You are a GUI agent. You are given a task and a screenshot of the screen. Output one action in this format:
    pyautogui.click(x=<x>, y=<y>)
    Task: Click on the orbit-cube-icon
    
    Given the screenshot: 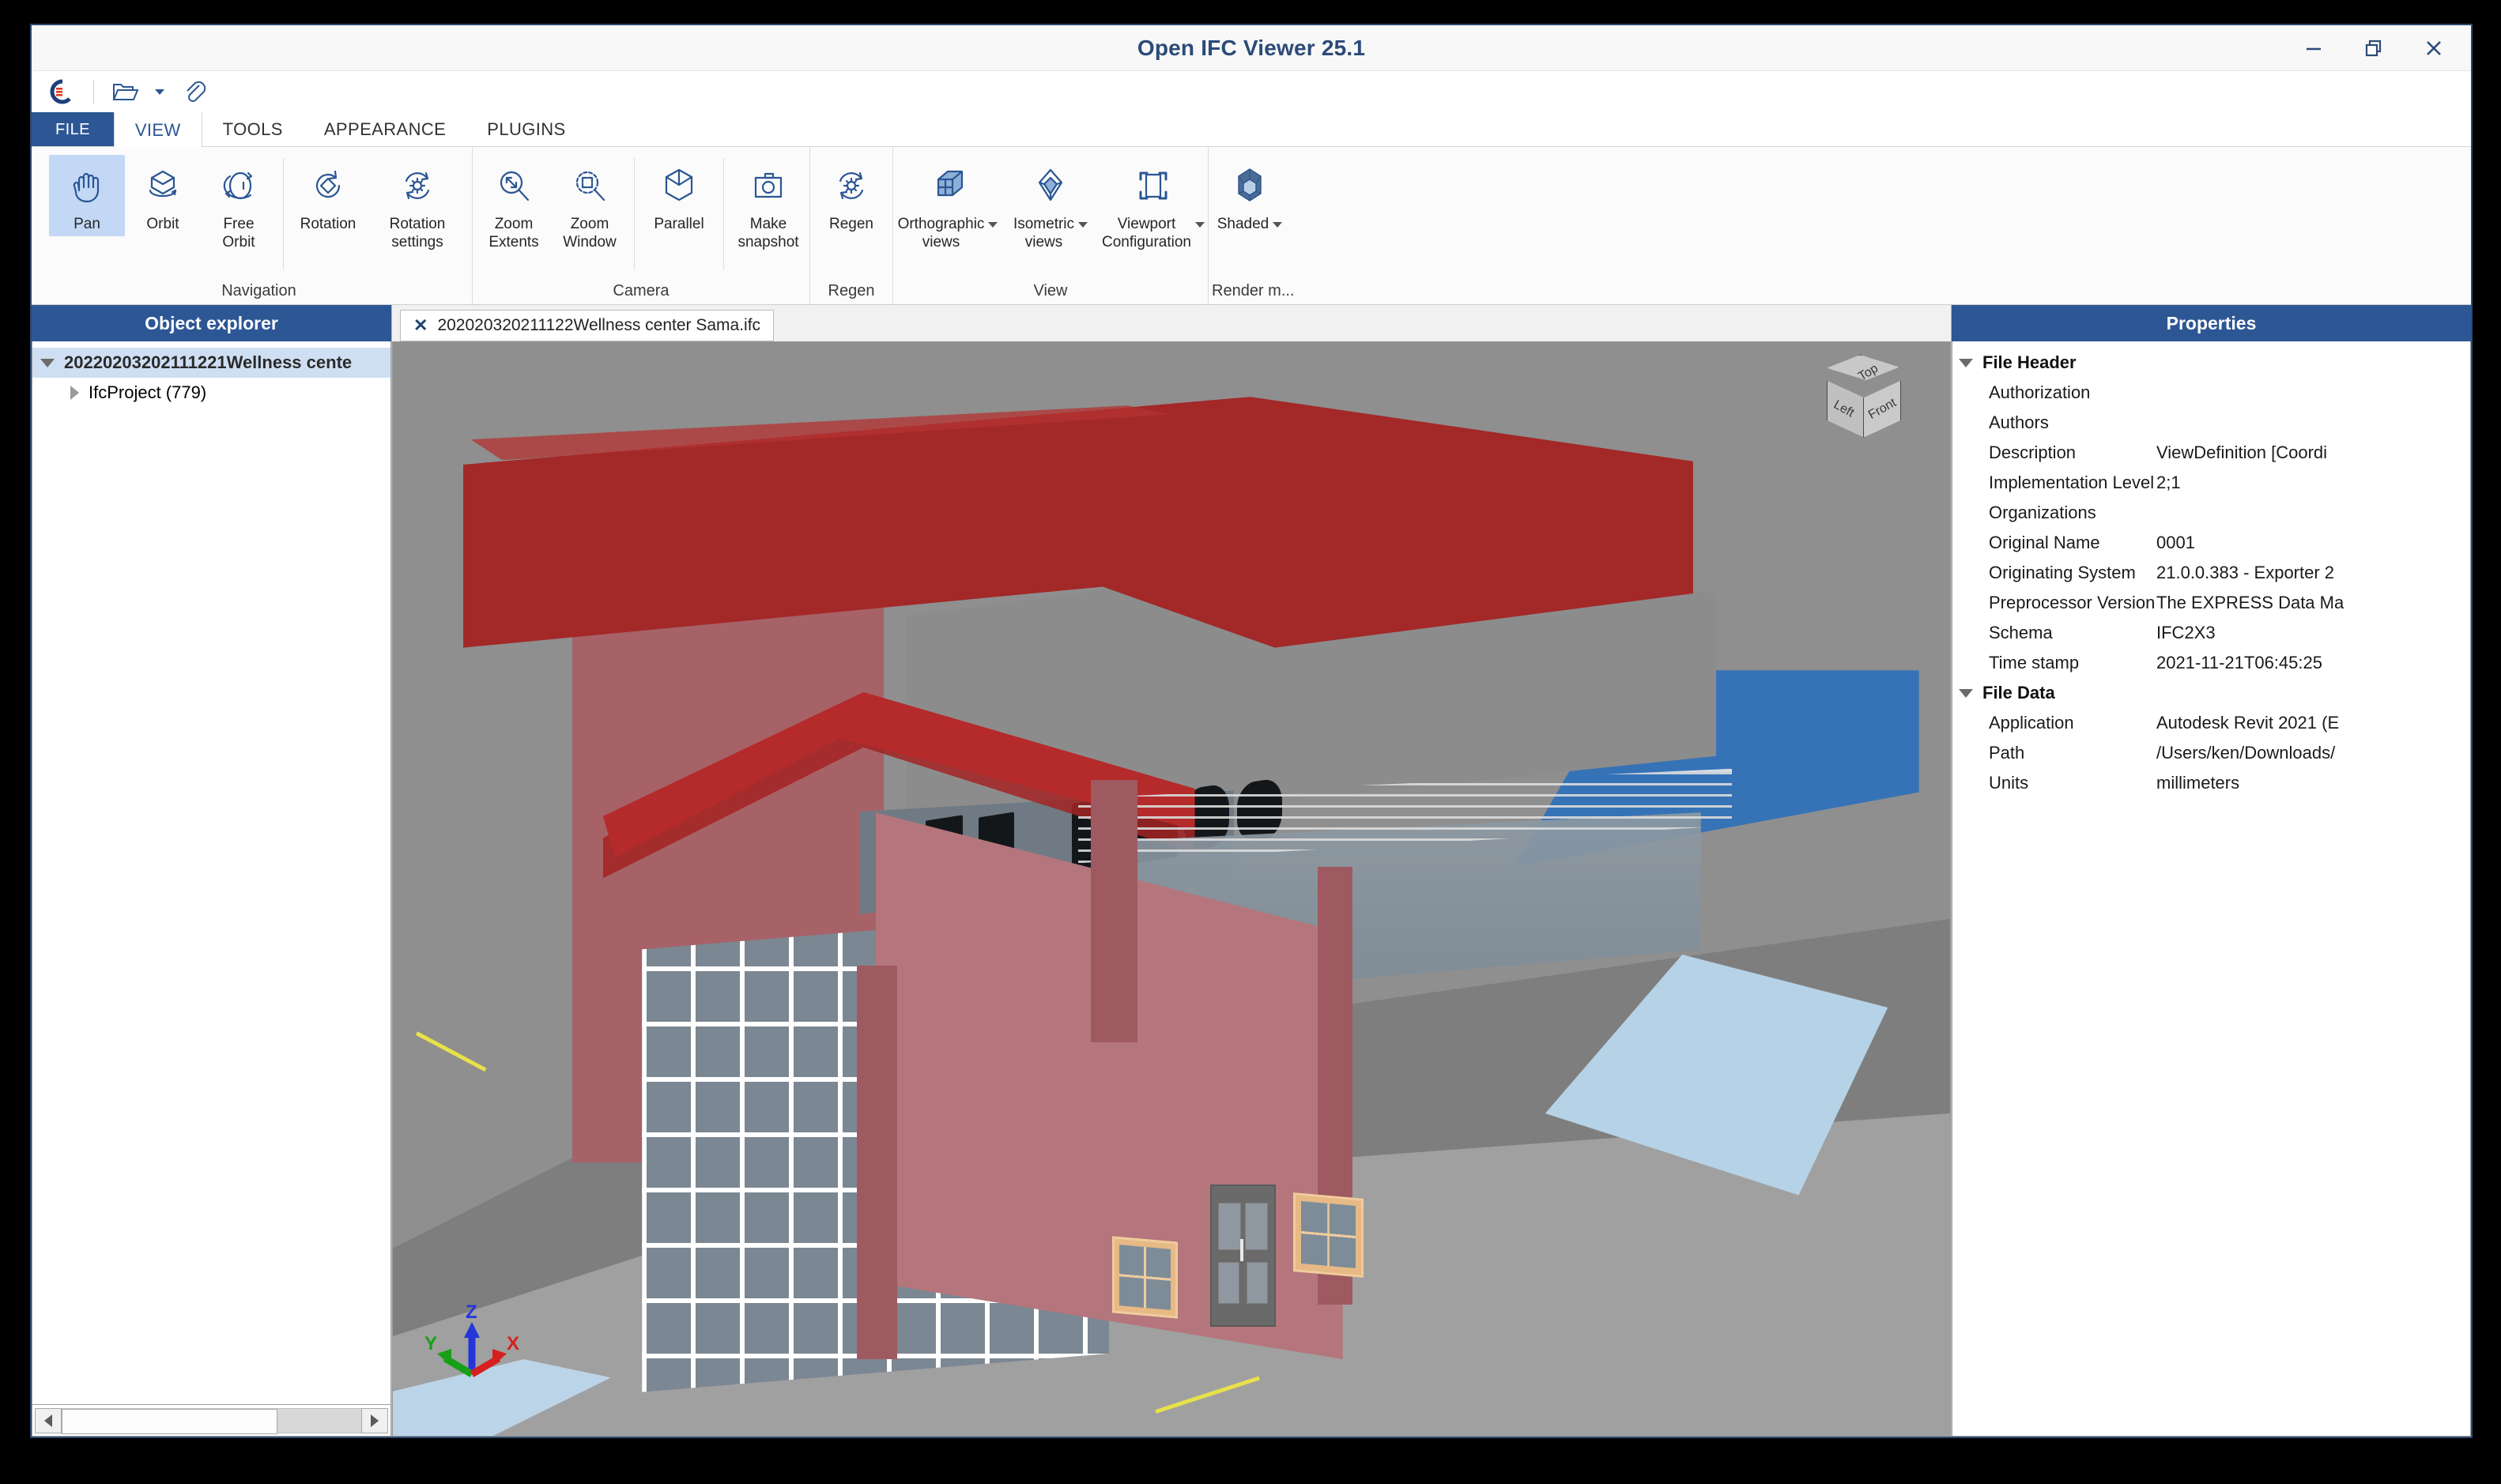 What is the action you would take?
    pyautogui.click(x=163, y=186)
    